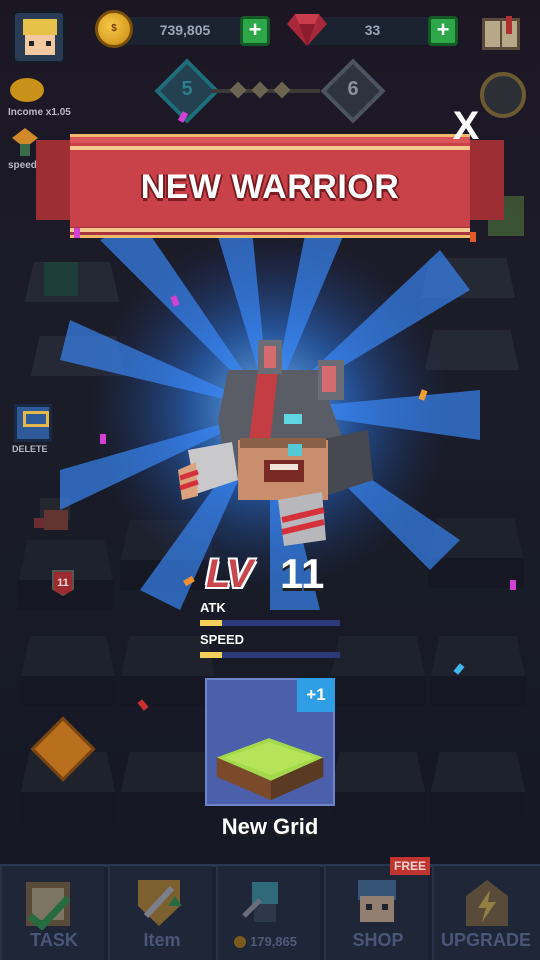 The width and height of the screenshot is (540, 960). I want to click on gem-count: 33, so click(372, 30).